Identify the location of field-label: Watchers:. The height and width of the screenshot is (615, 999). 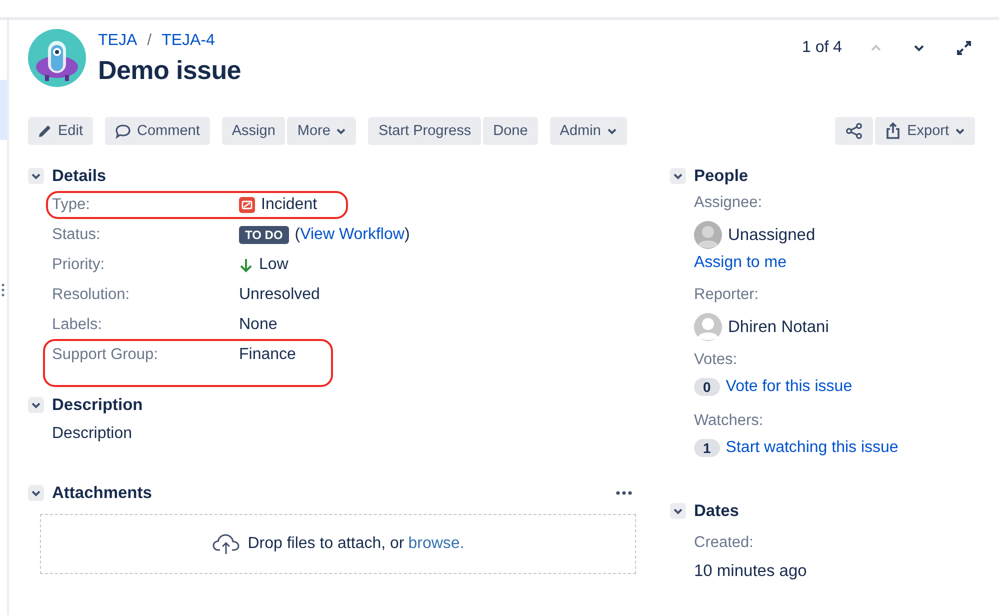
(729, 421).